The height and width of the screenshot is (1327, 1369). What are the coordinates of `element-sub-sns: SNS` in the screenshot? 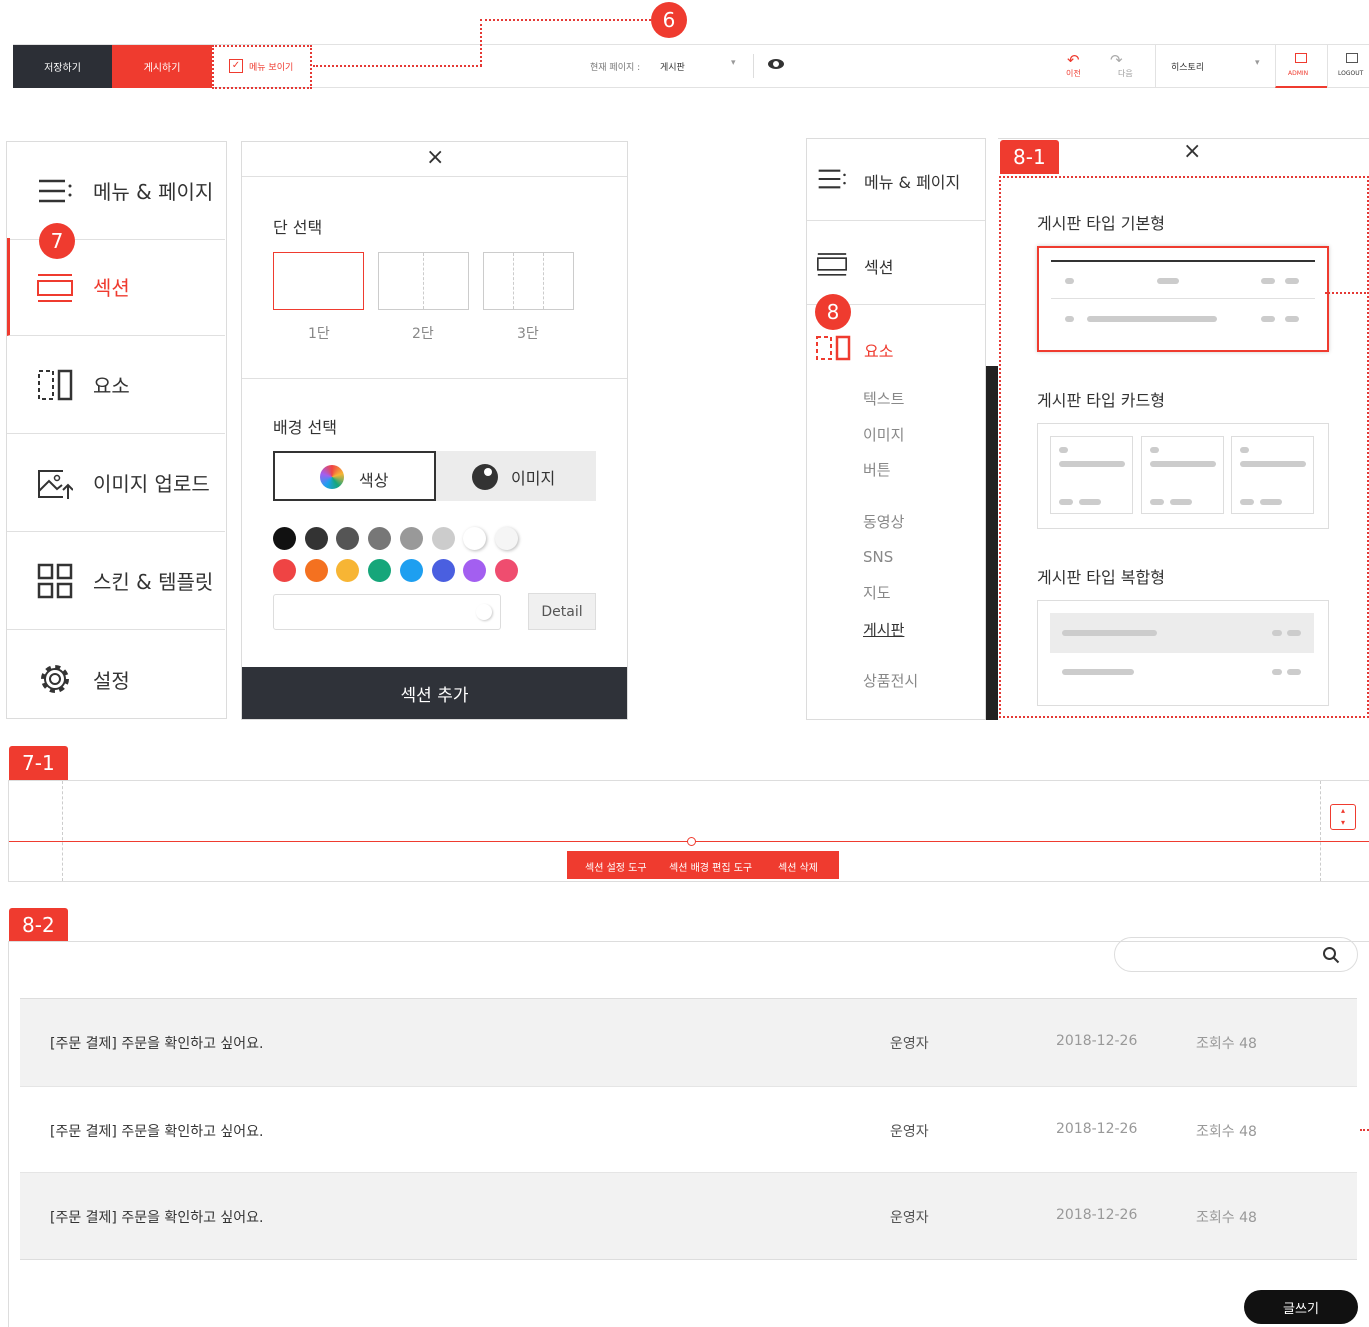 It's located at (878, 557).